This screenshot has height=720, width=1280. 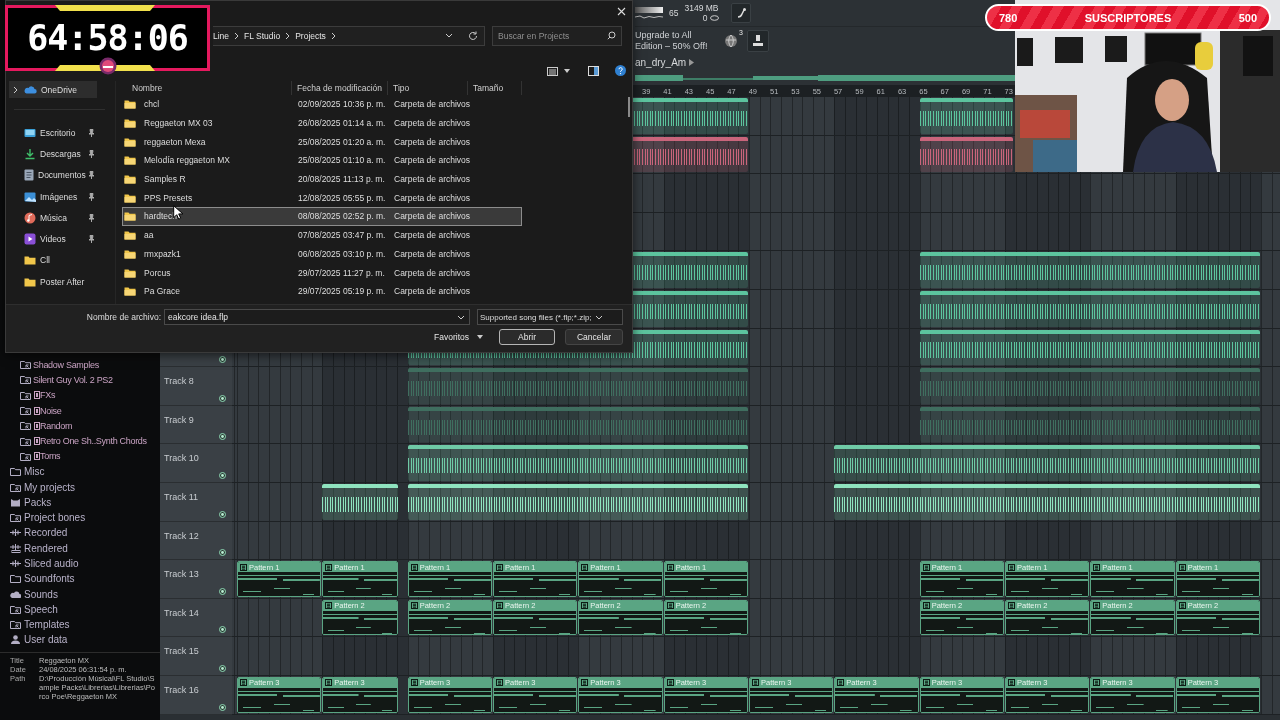 What do you see at coordinates (181, 458) in the screenshot?
I see `track-name: Track 10` at bounding box center [181, 458].